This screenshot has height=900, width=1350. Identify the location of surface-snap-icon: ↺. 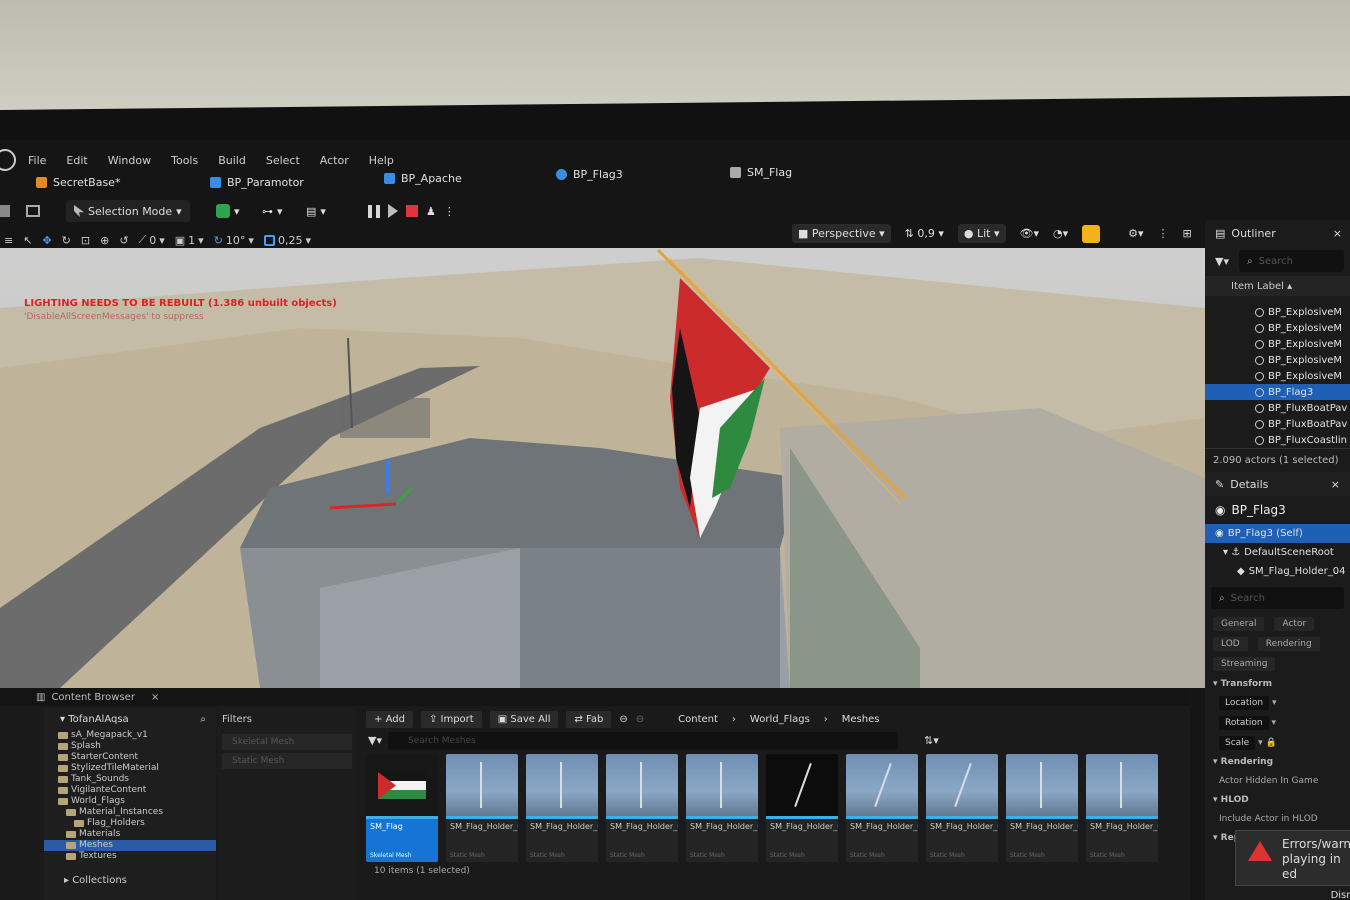
(123, 240).